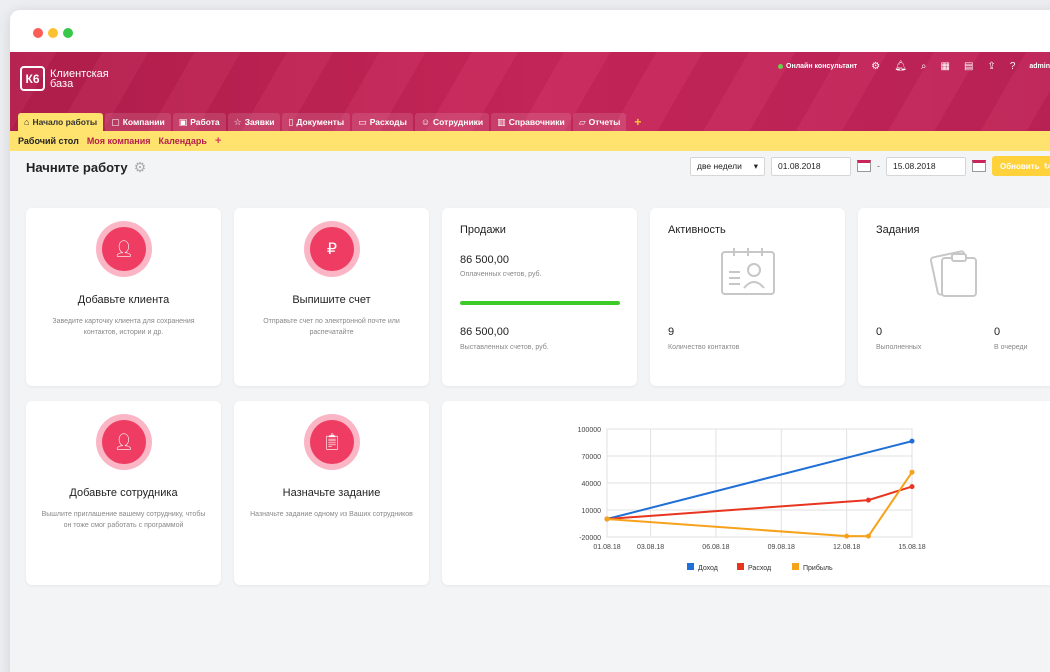 This screenshot has height=672, width=1050. I want to click on home-icon: ⌂, so click(27, 122).